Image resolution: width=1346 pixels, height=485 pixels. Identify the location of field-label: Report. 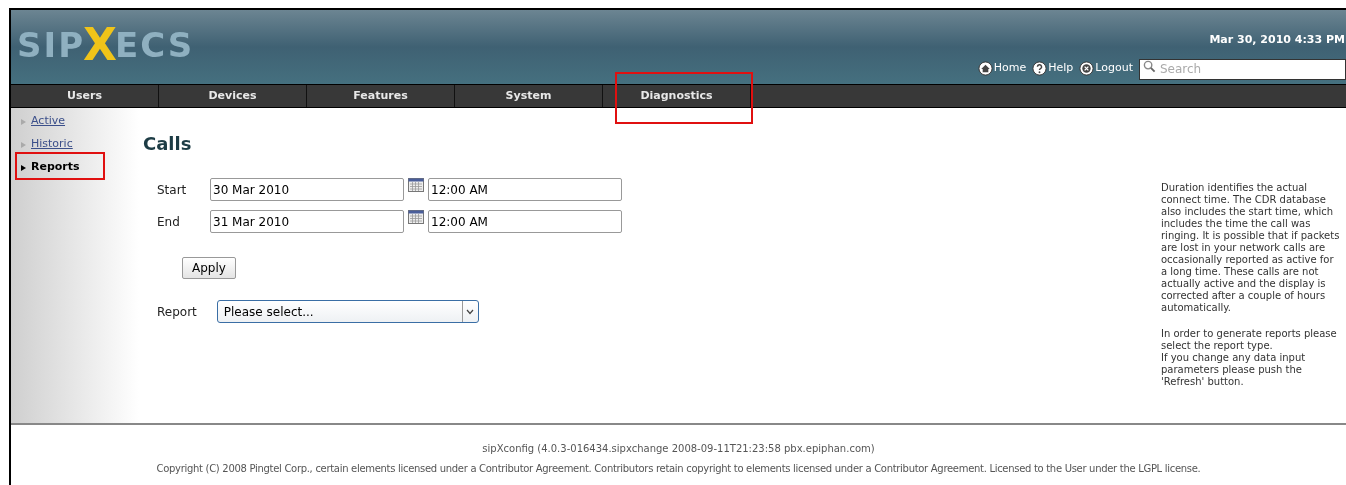
(177, 312).